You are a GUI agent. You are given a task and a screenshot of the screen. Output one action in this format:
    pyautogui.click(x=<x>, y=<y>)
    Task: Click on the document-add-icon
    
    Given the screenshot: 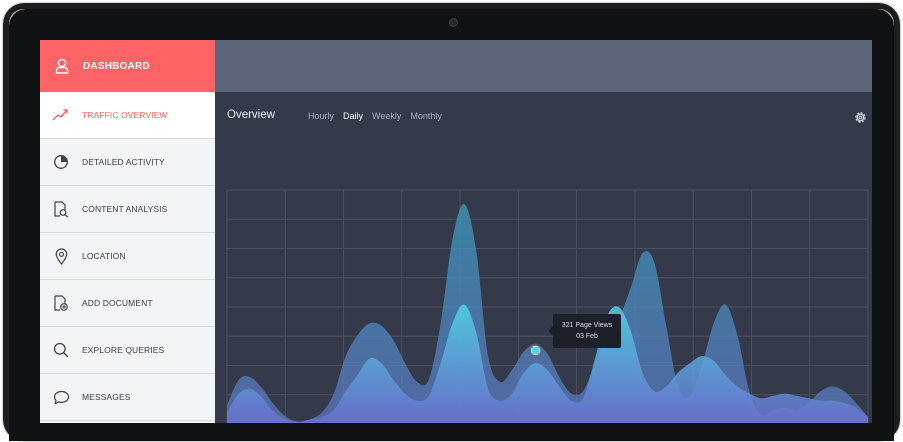 What is the action you would take?
    pyautogui.click(x=61, y=303)
    